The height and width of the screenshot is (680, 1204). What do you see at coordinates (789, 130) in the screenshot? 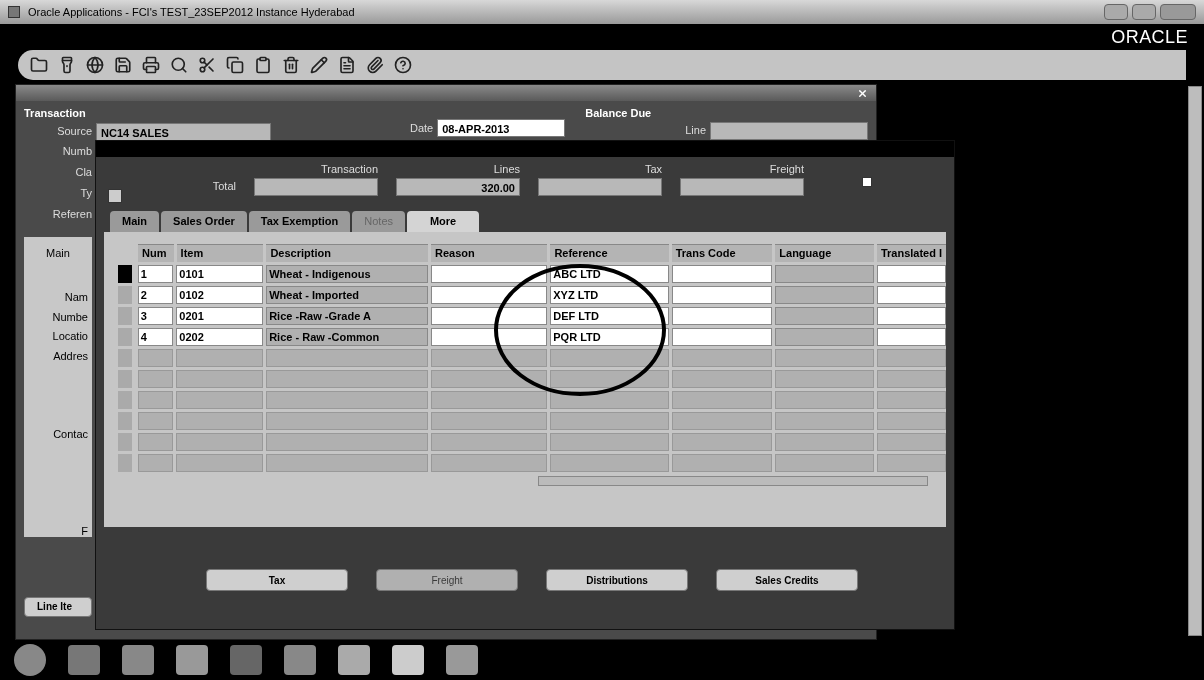
I see `balance-line-field` at bounding box center [789, 130].